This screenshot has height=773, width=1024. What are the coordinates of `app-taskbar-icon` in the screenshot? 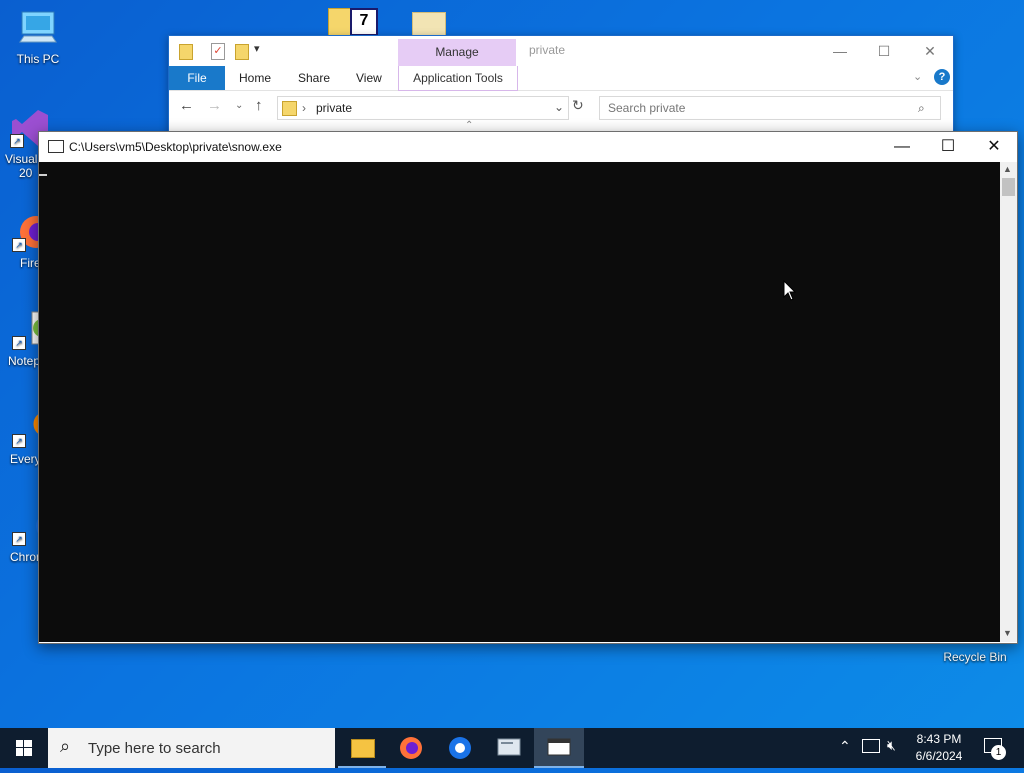 It's located at (509, 748).